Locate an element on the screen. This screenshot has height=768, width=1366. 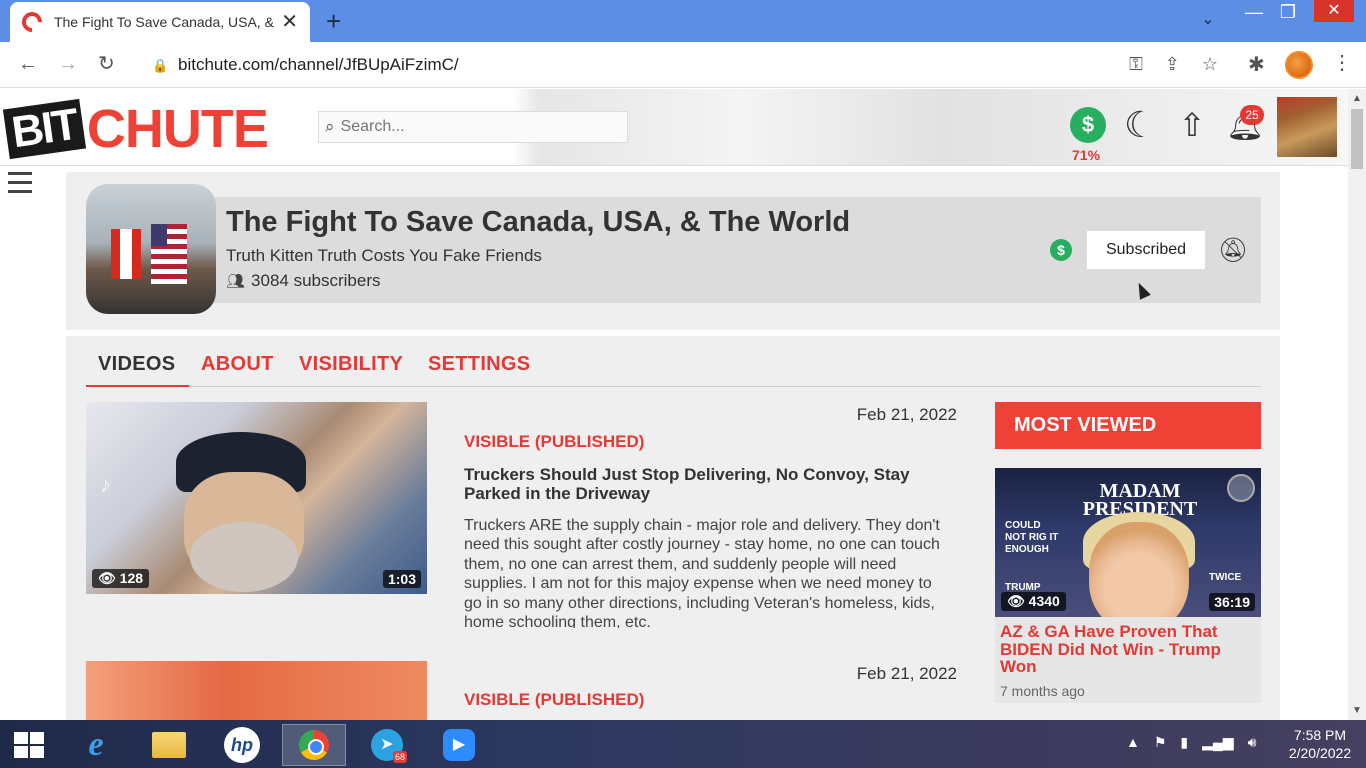
video-thumbnail: ♪ 👁 128 1:03 is located at coordinates (256, 498).